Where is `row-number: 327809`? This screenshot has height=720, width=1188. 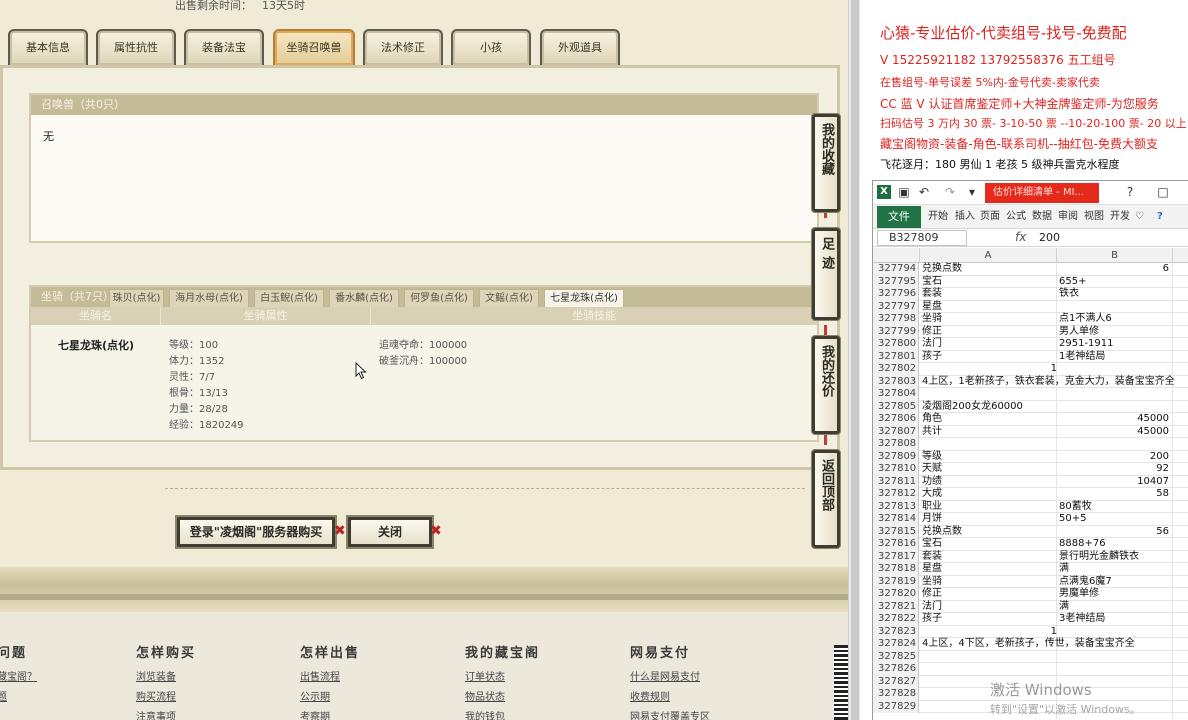
row-number: 327809 is located at coordinates (896, 456).